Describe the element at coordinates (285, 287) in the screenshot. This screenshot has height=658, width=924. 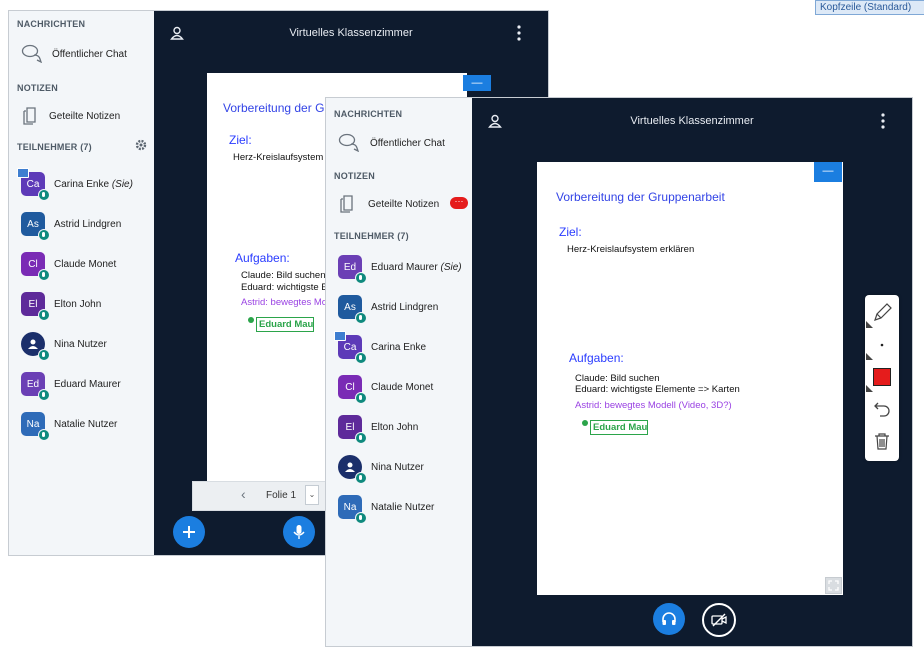
I see `back-task2: Eduard: wichtigste El` at that location.